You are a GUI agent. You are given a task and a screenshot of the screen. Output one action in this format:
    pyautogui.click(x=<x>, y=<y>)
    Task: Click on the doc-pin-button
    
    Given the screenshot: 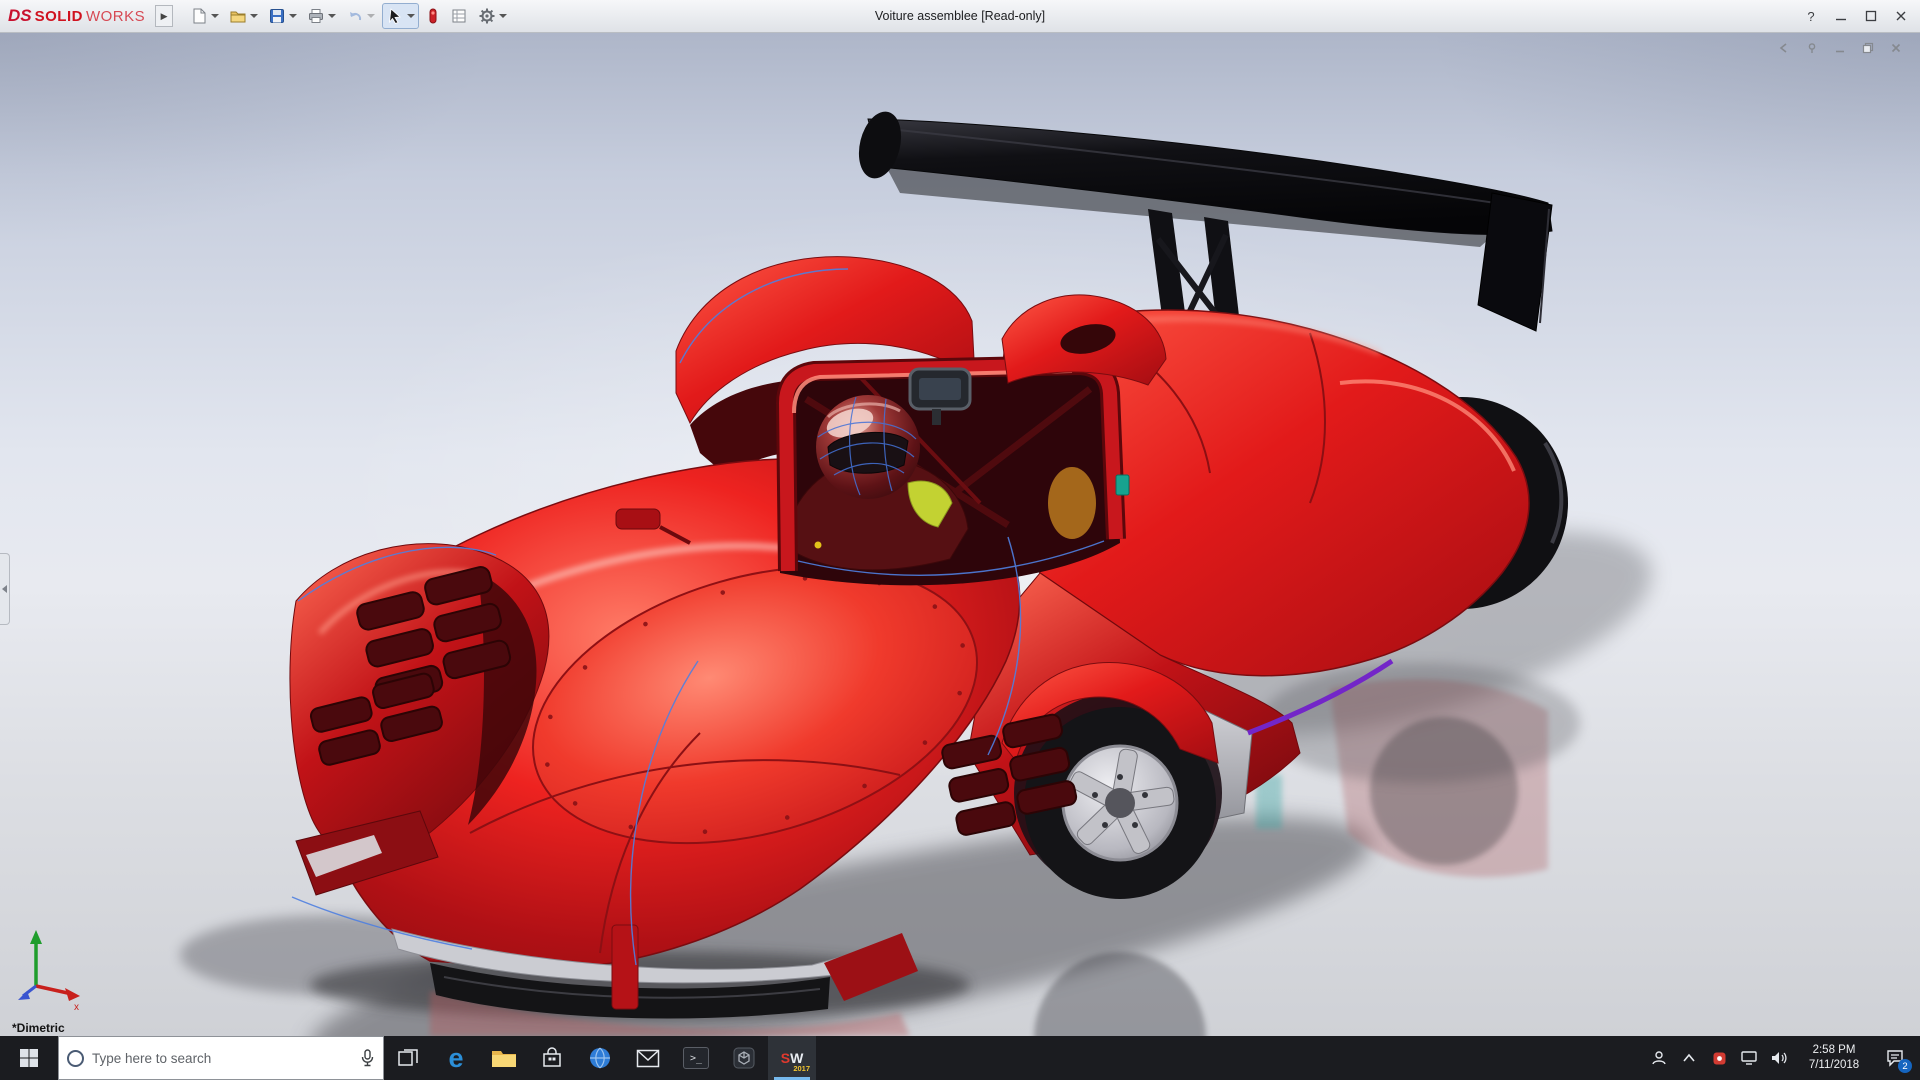 What is the action you would take?
    pyautogui.click(x=1812, y=47)
    